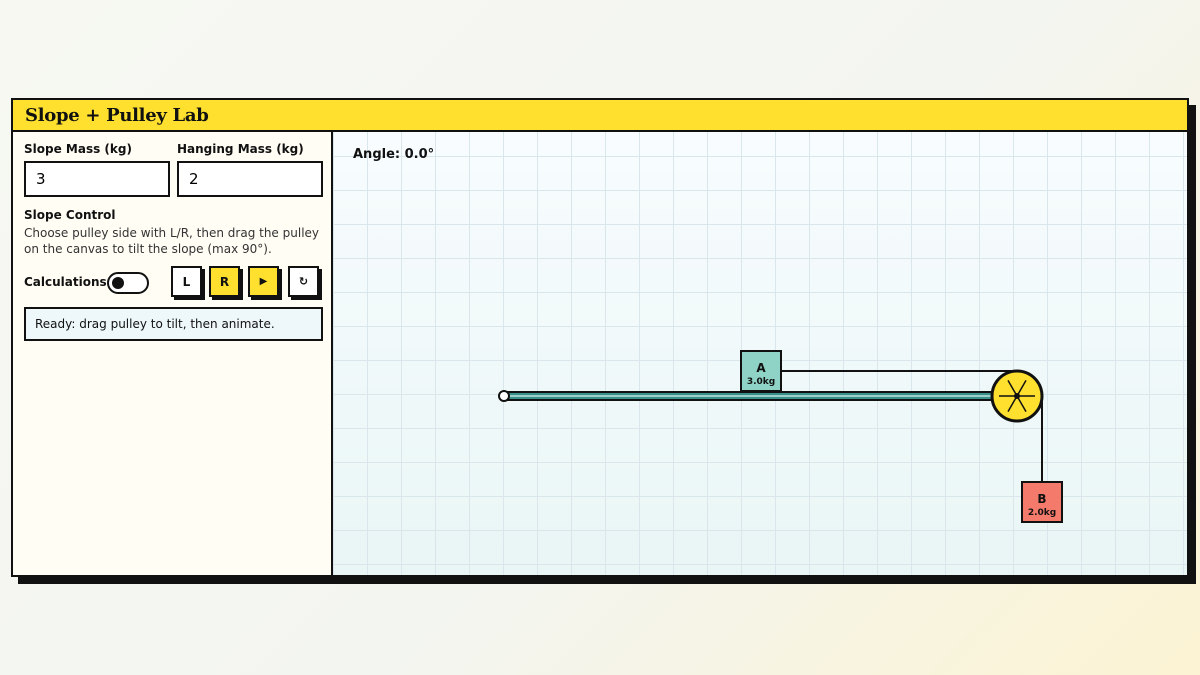 The image size is (1200, 675). I want to click on pulley-axle, so click(1017, 396).